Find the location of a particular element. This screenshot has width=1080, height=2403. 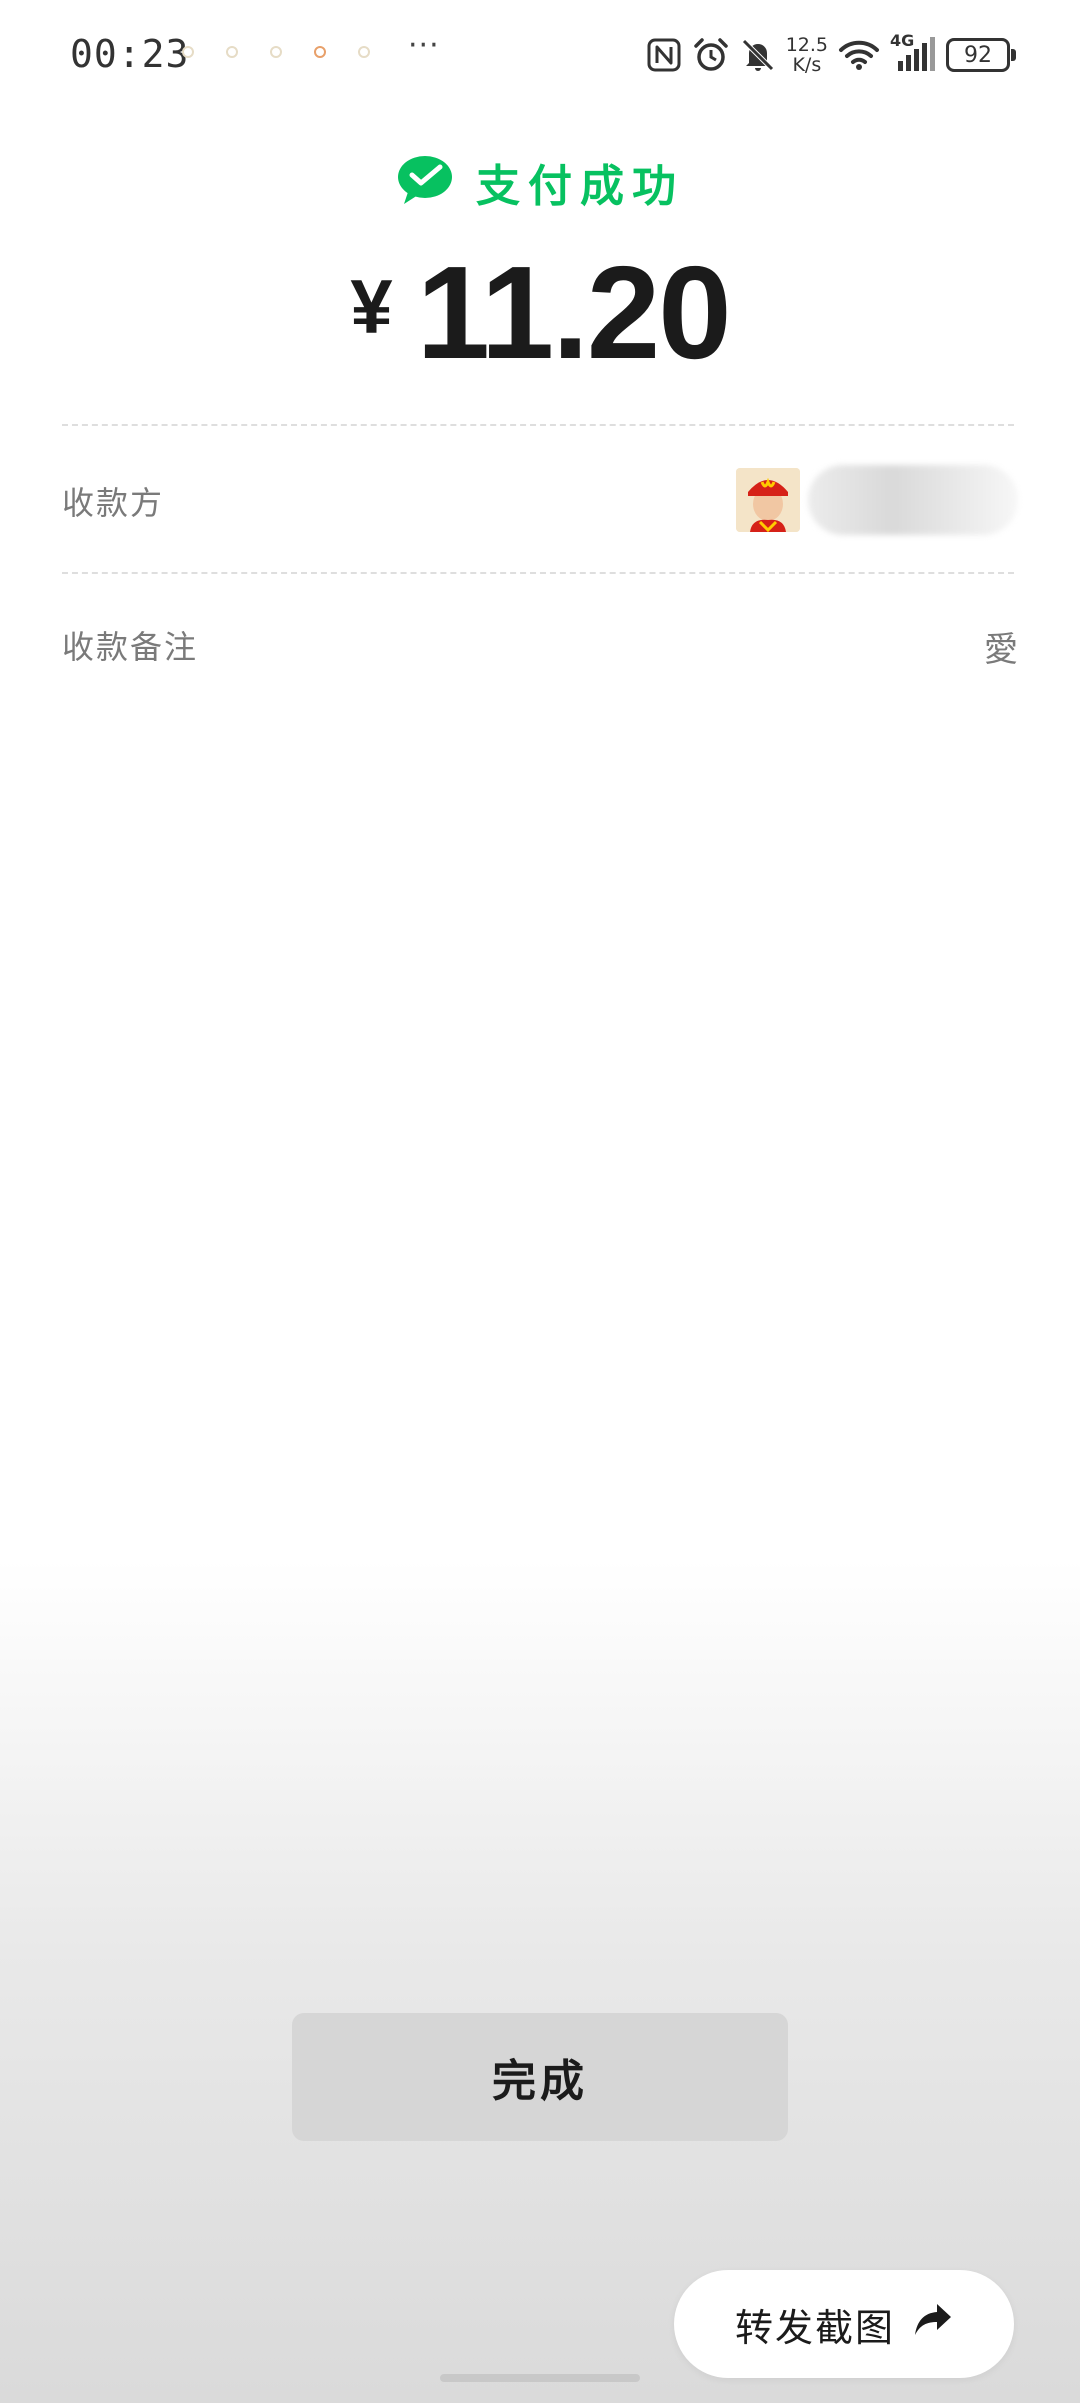

home-indicator is located at coordinates (540, 2378).